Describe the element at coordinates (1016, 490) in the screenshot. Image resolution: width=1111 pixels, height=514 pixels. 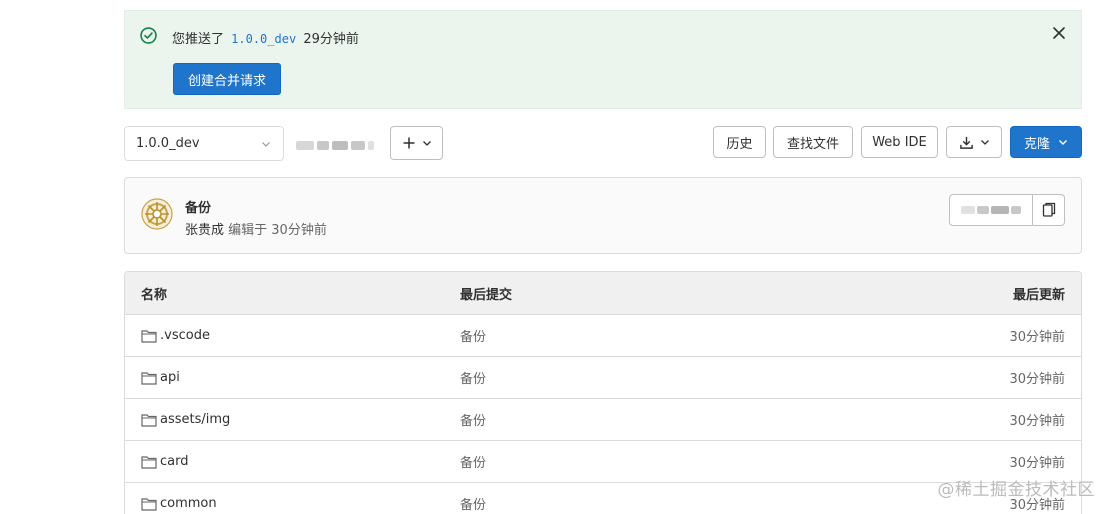
I see `watermark: @稀土掘金技术社区` at that location.